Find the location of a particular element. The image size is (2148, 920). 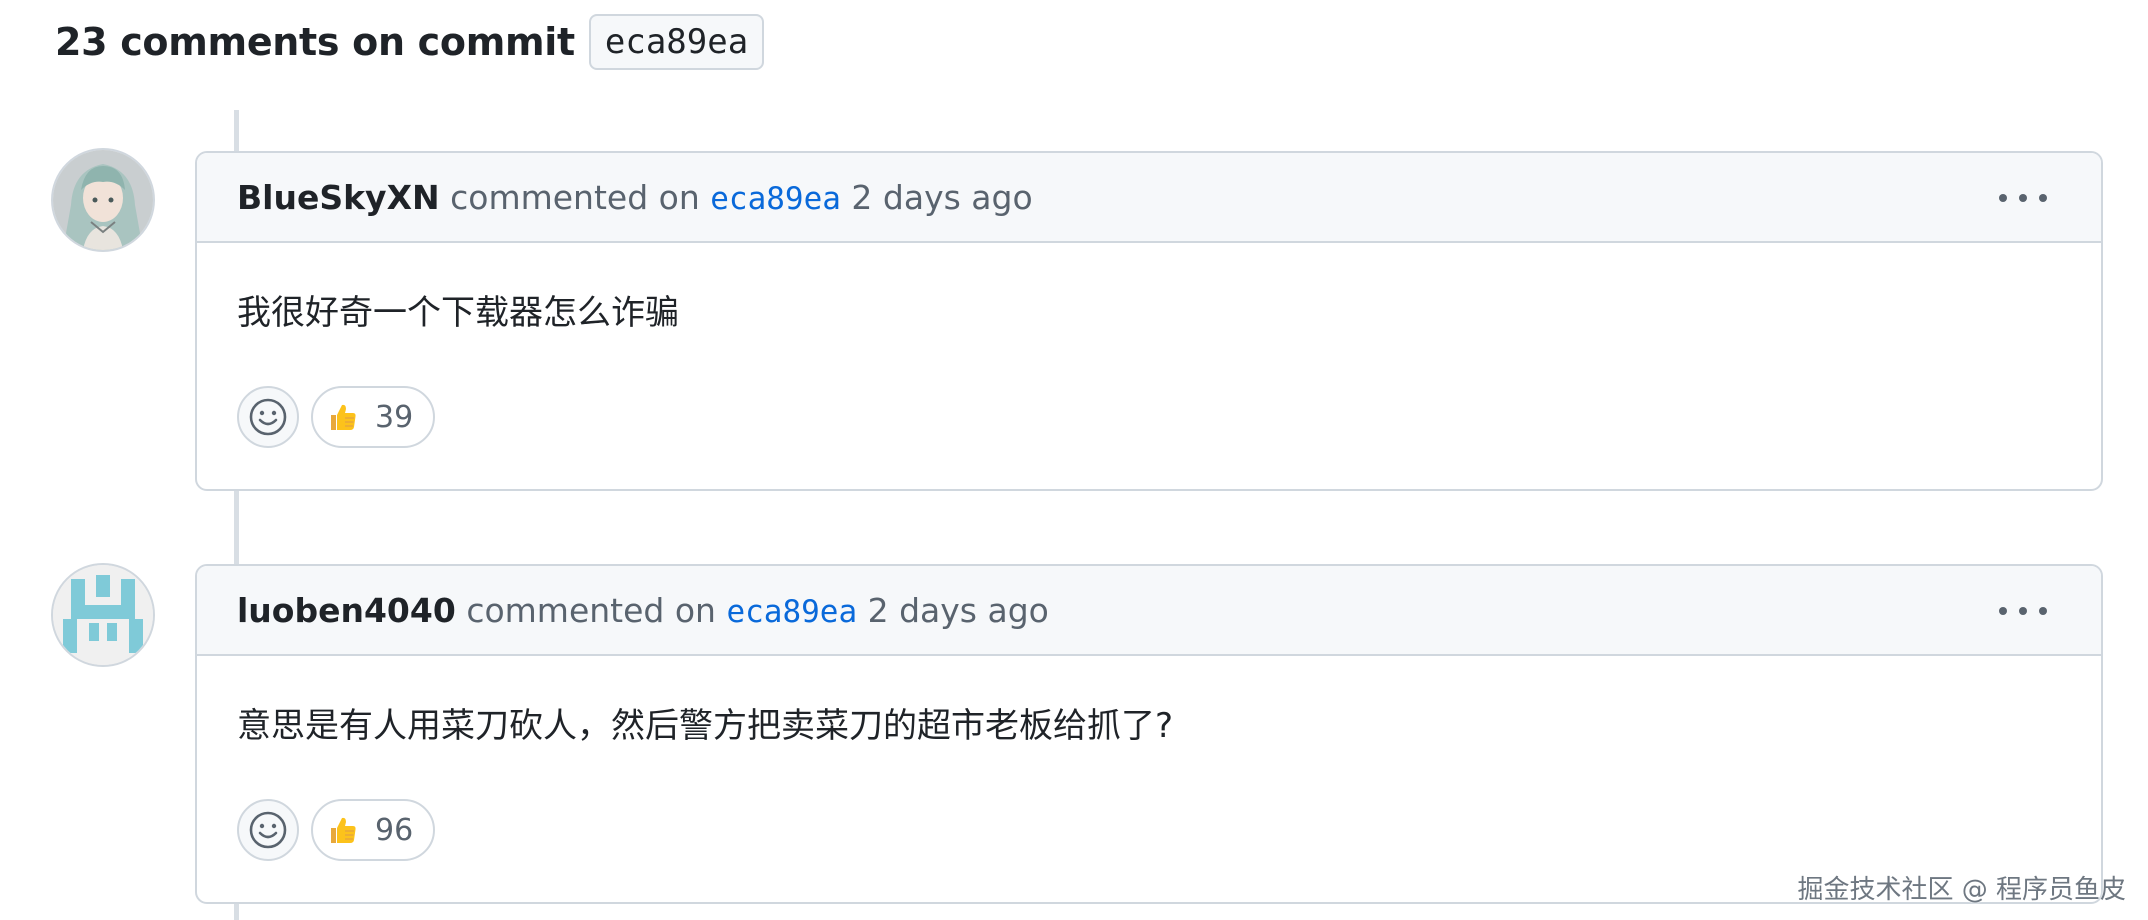

reactions-bar: 39 is located at coordinates (1149, 406).